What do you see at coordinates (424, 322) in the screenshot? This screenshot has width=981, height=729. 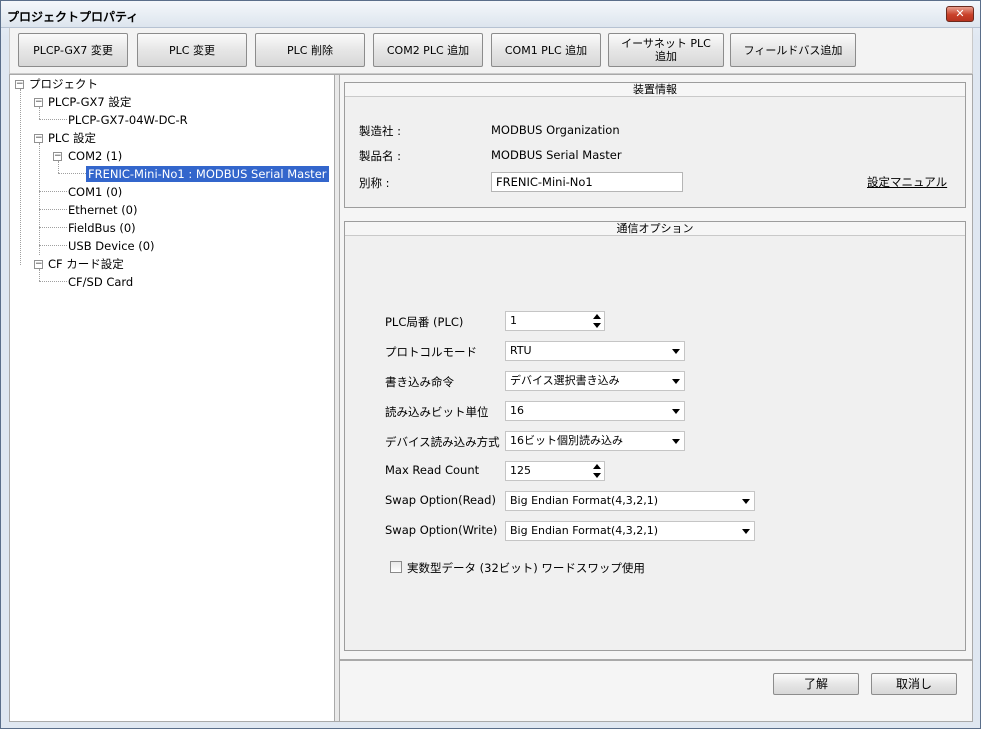 I see `plc-station-label: PLC局番 (PLC)` at bounding box center [424, 322].